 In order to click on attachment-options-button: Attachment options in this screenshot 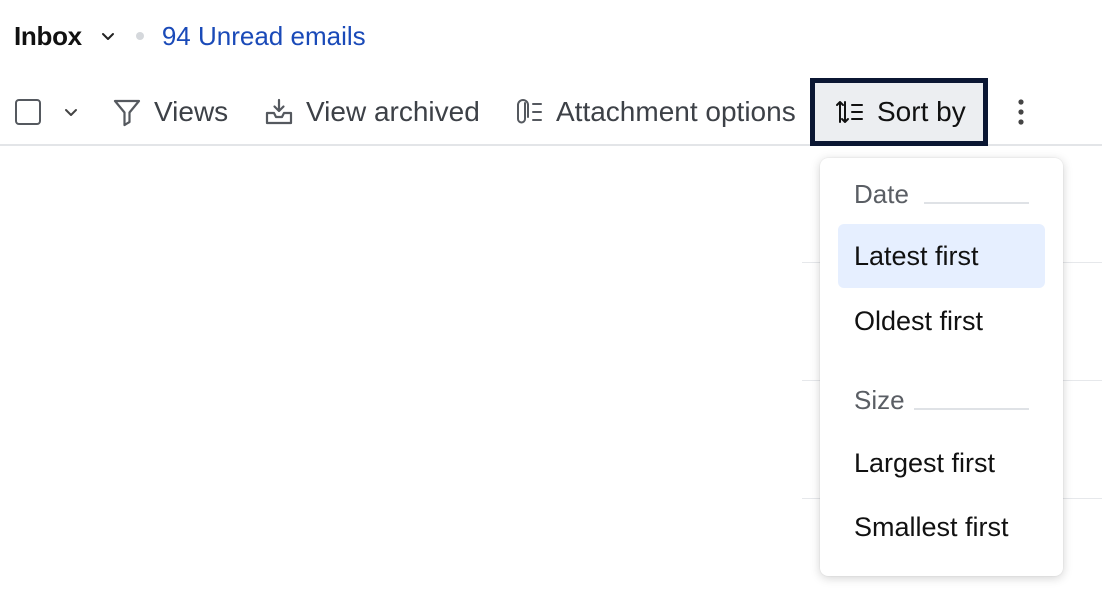, I will do `click(655, 112)`.